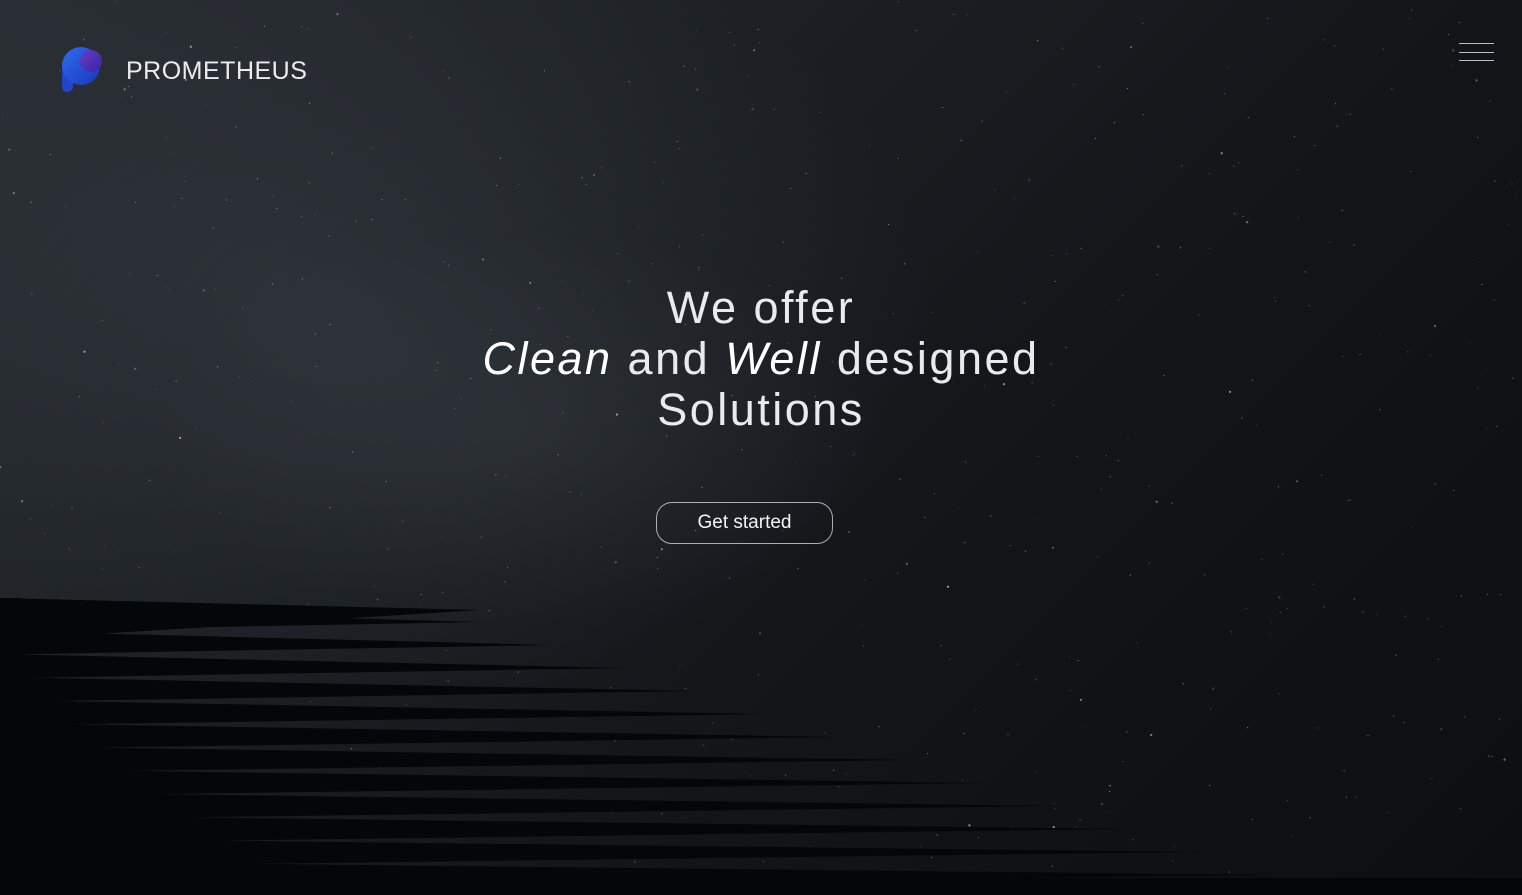 The width and height of the screenshot is (1522, 895). Describe the element at coordinates (938, 358) in the screenshot. I see `hero-word-designed: designed` at that location.